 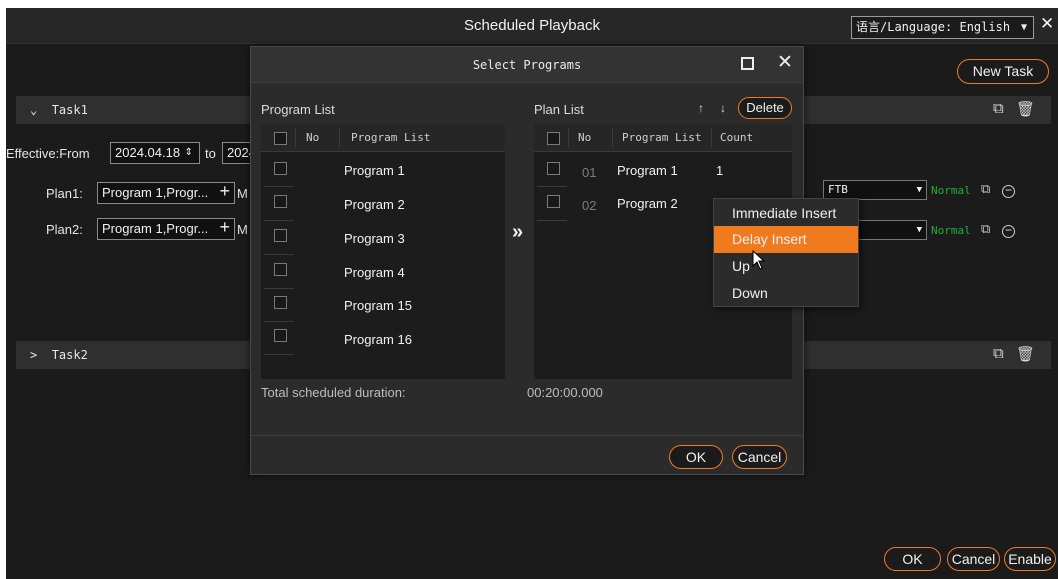 What do you see at coordinates (559, 109) in the screenshot?
I see `plan-list-title: Plan List` at bounding box center [559, 109].